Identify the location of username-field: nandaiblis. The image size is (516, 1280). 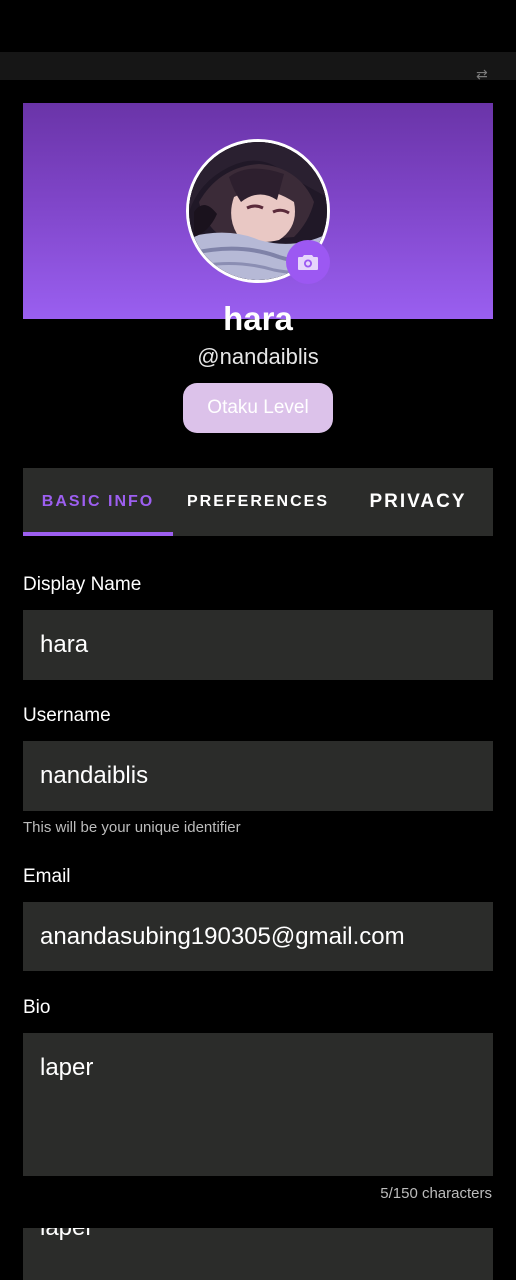
(258, 776).